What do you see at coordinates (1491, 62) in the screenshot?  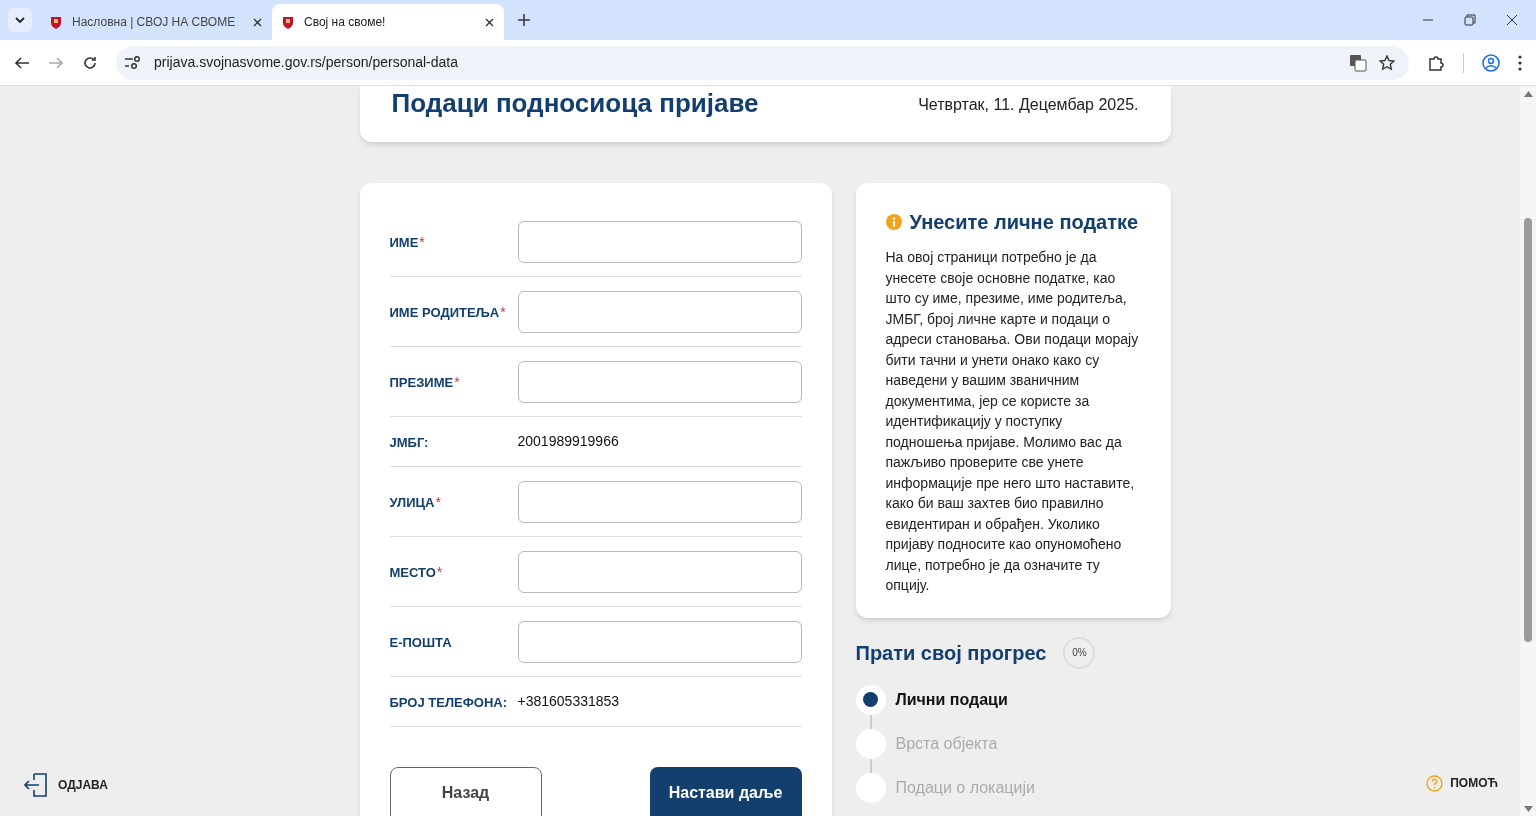 I see `profile-icon` at bounding box center [1491, 62].